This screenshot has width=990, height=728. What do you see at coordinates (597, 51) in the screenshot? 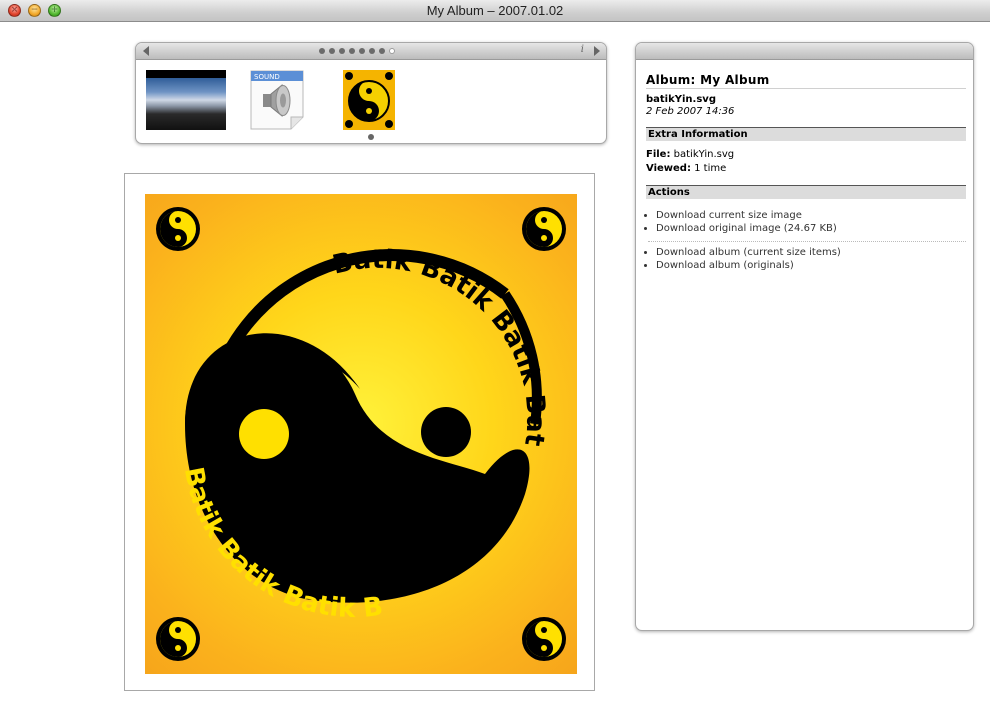
I see `next-arrow-icon` at bounding box center [597, 51].